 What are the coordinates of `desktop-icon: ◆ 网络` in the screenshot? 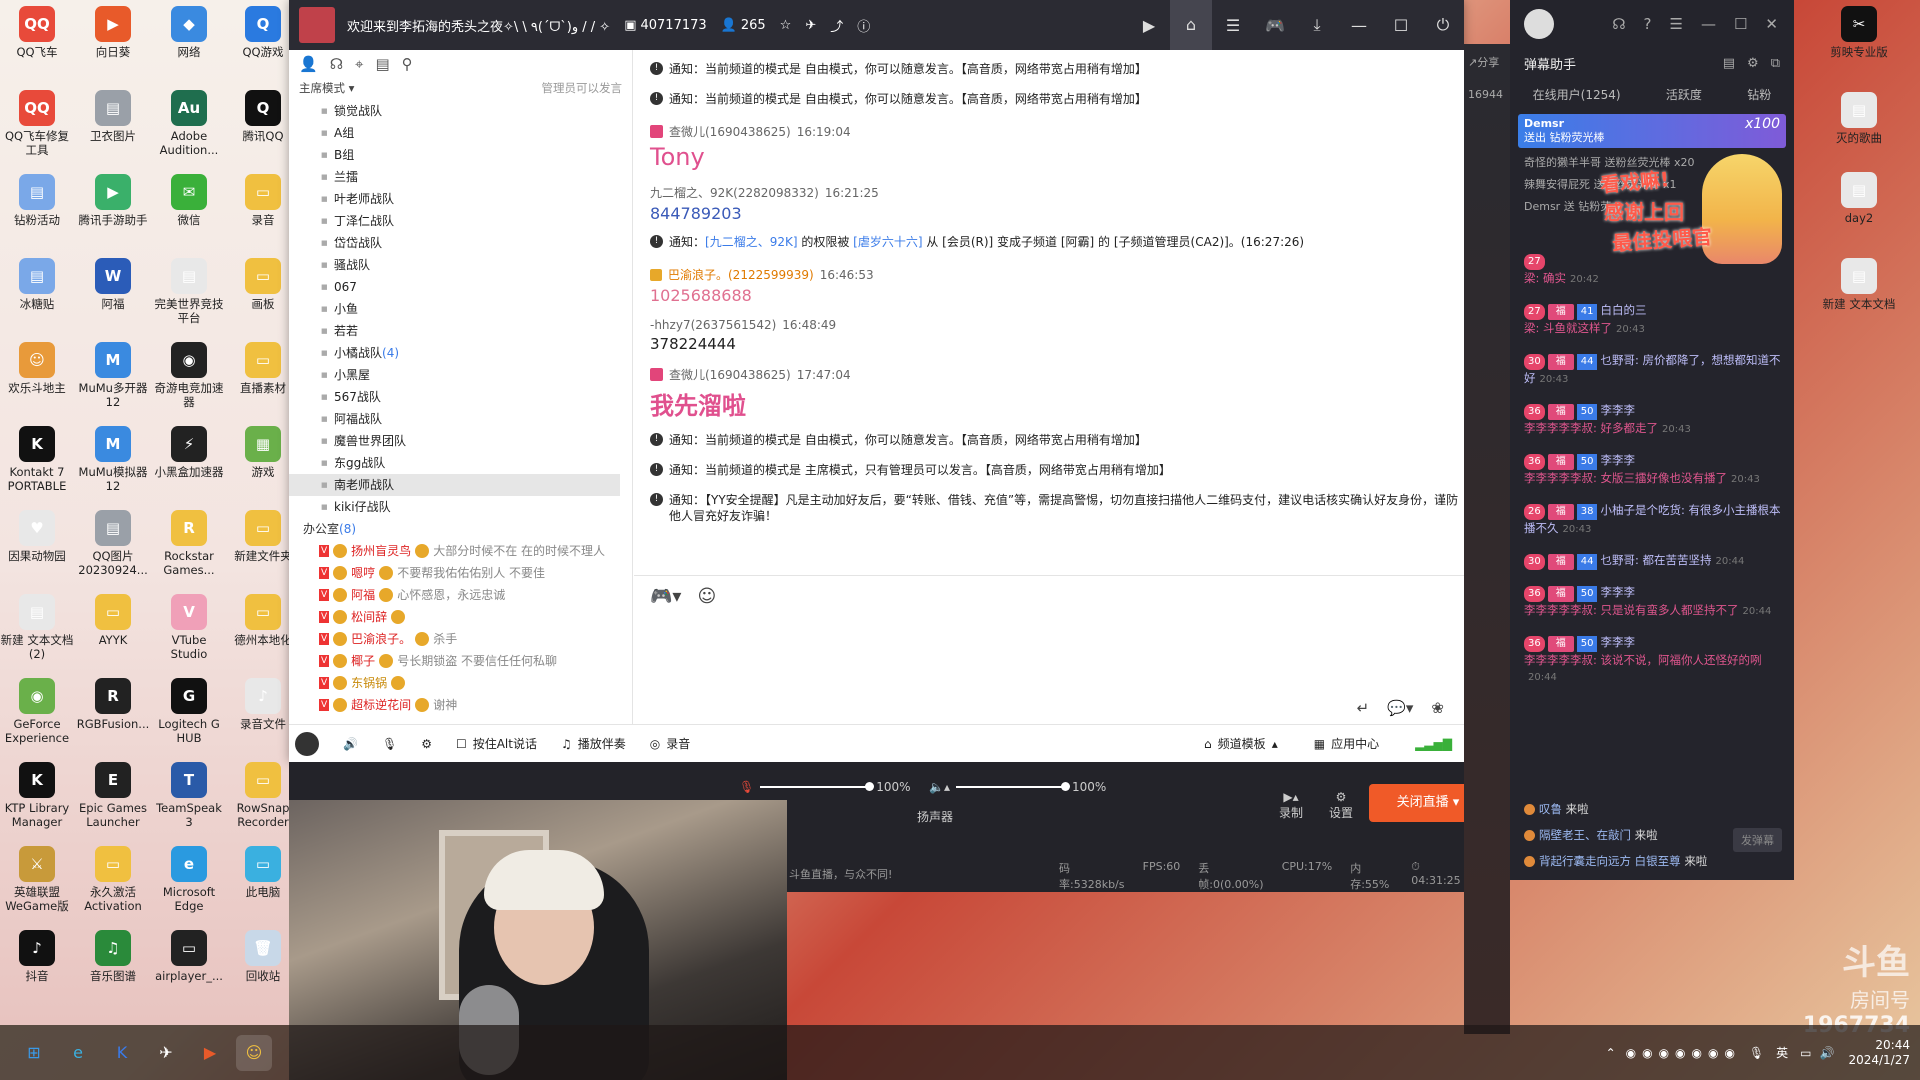 It's located at (189, 32).